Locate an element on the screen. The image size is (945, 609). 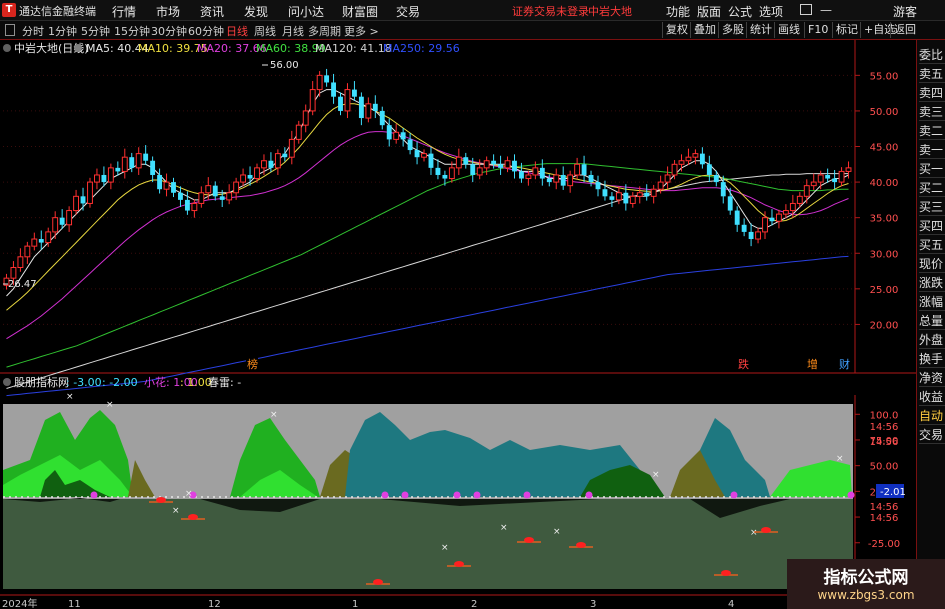
side-item-auto: 自动 is located at coordinates (932, 416).